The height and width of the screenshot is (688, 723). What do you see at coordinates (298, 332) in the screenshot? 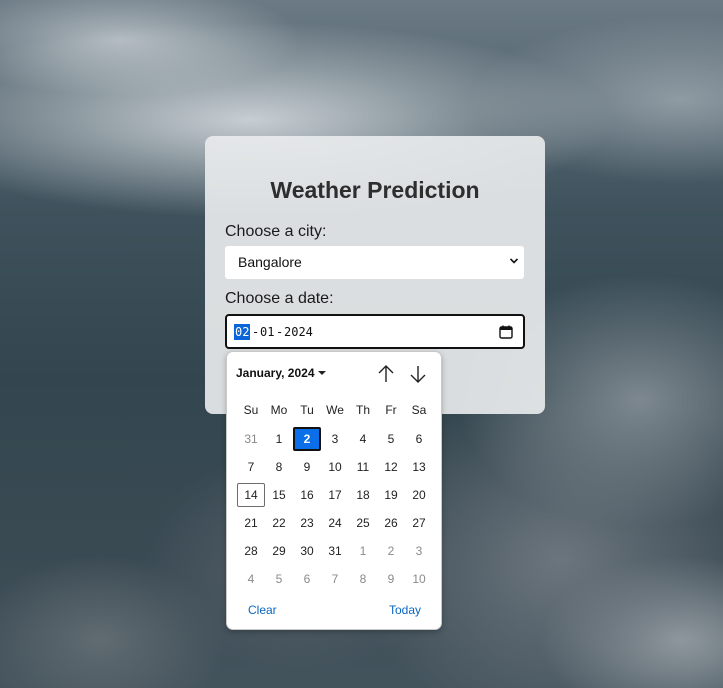
I see `date-year-segment: 2024` at bounding box center [298, 332].